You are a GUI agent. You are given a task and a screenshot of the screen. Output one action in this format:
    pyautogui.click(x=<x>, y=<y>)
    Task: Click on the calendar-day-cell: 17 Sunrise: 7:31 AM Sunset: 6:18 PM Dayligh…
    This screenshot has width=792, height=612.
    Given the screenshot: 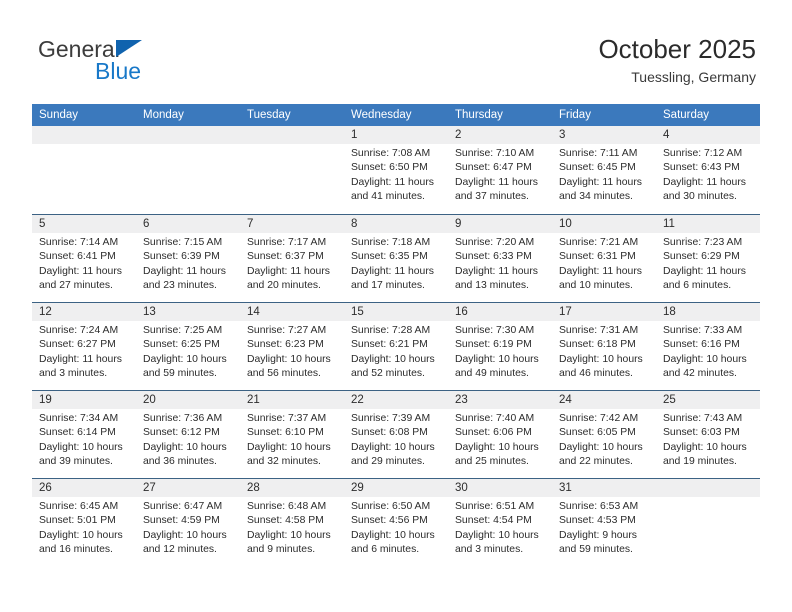 What is the action you would take?
    pyautogui.click(x=604, y=346)
    